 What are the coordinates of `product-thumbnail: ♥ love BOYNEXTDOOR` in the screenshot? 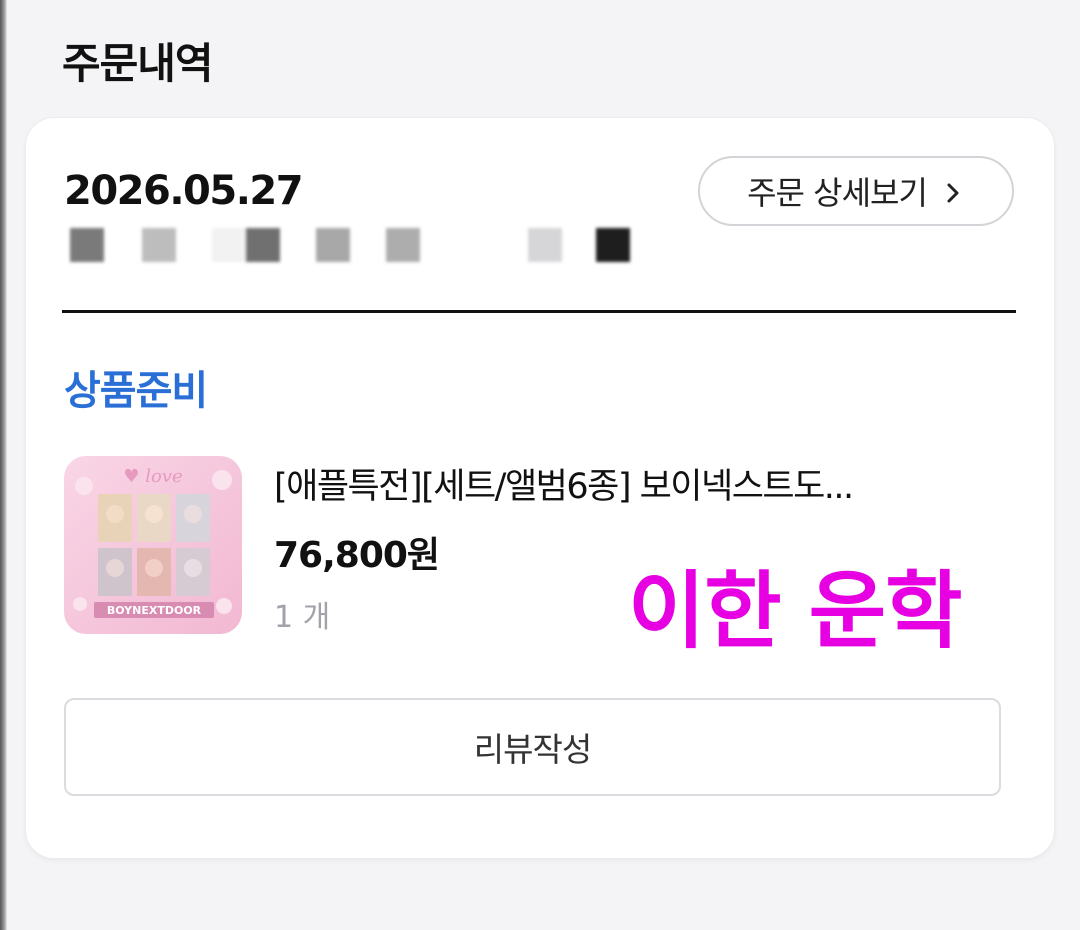 It's located at (153, 545).